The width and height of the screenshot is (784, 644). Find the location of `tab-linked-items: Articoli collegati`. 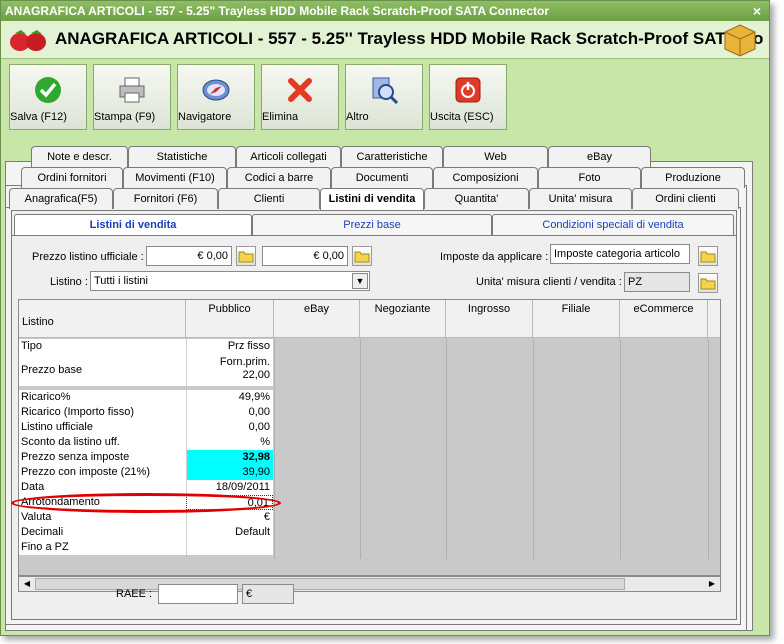

tab-linked-items: Articoli collegati is located at coordinates (288, 156).